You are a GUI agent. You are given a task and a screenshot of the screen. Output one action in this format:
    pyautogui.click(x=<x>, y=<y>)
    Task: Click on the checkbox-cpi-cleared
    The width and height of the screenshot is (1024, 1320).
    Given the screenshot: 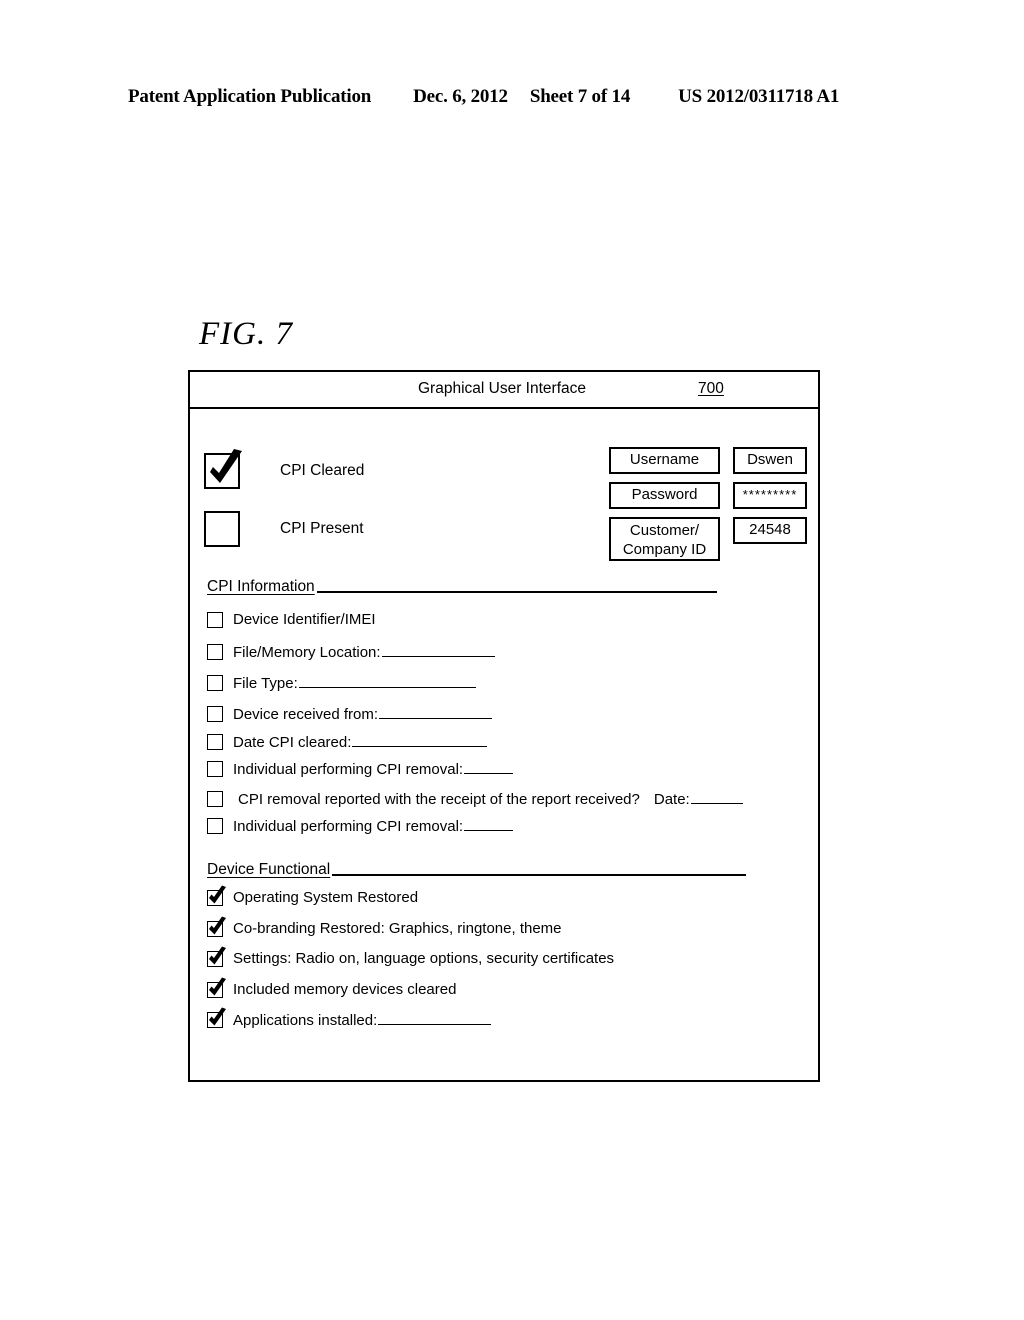 What is the action you would take?
    pyautogui.click(x=223, y=469)
    